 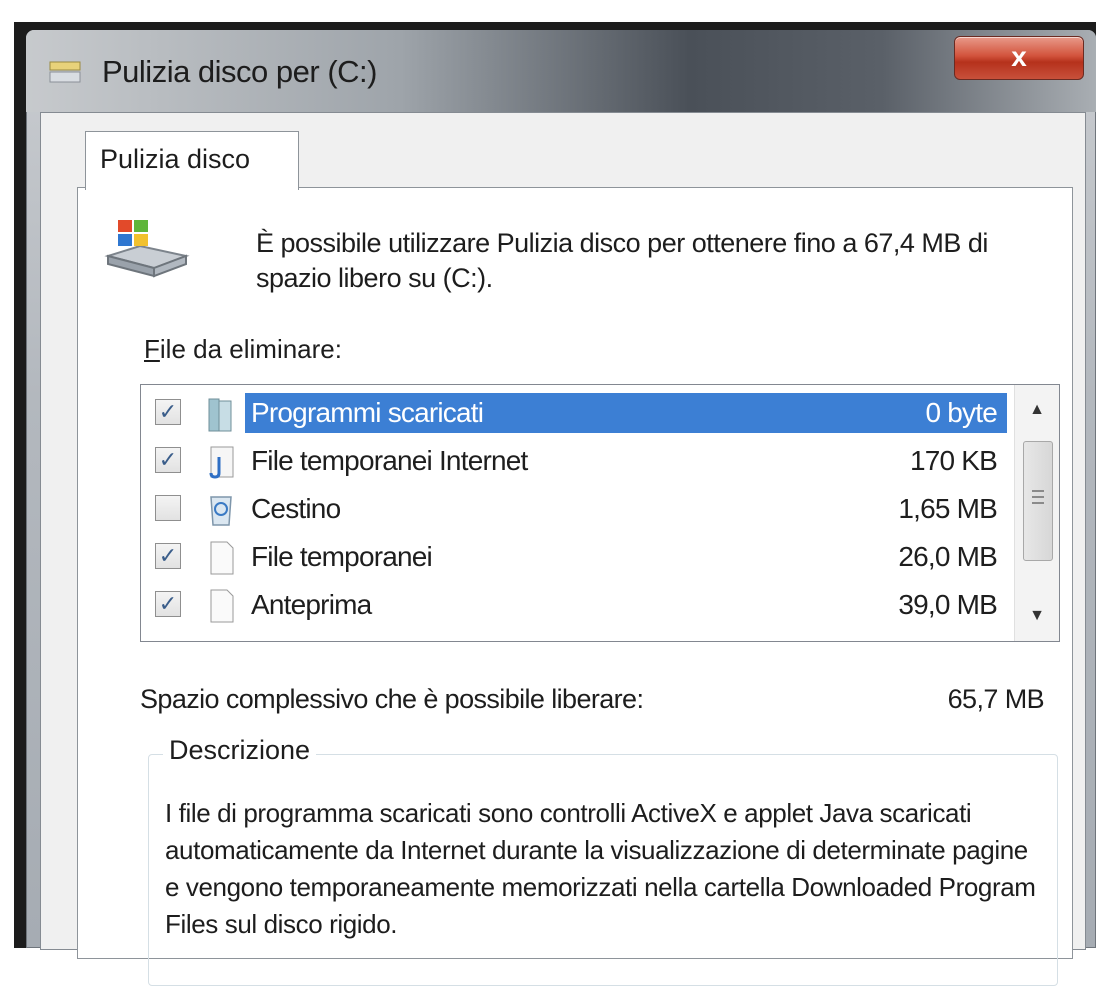 What do you see at coordinates (221, 462) in the screenshot?
I see `internet-files-icon` at bounding box center [221, 462].